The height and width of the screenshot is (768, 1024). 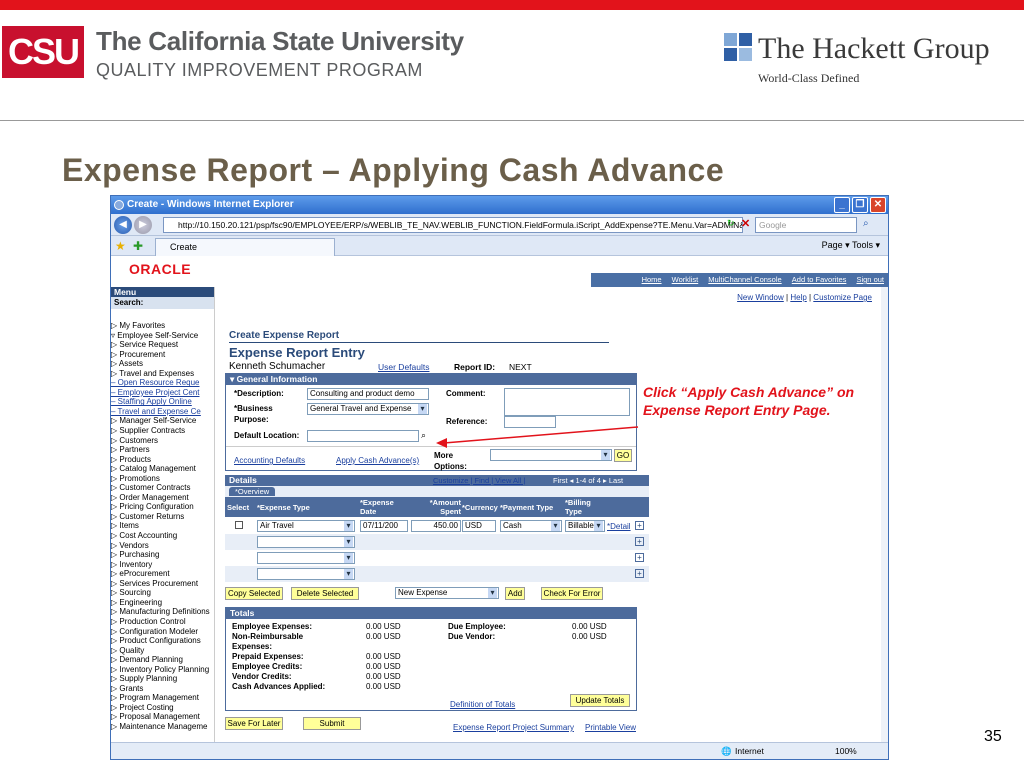 I want to click on col-payment-type: *Payment Type, so click(x=526, y=507).